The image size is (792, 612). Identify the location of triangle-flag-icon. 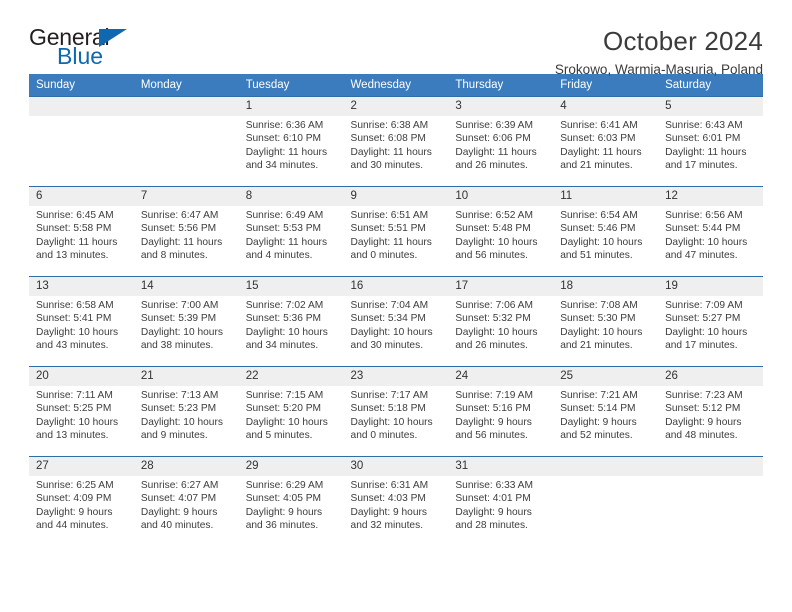
(113, 38).